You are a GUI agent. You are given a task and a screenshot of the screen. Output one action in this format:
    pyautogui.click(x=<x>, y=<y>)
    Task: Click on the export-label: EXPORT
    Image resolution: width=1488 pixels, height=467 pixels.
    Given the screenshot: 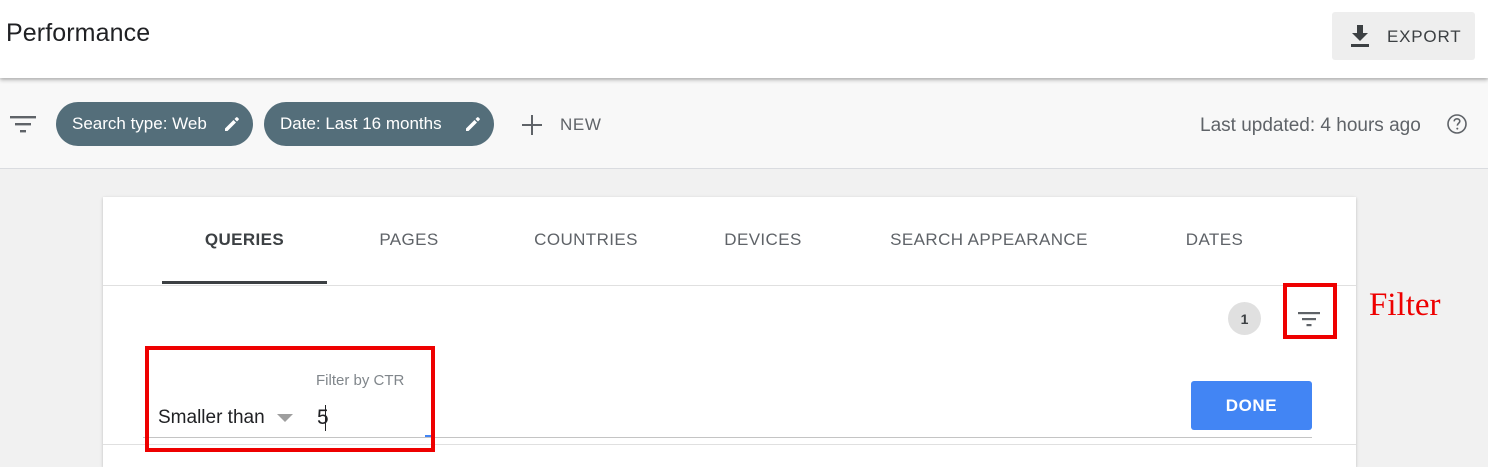 What is the action you would take?
    pyautogui.click(x=1424, y=36)
    